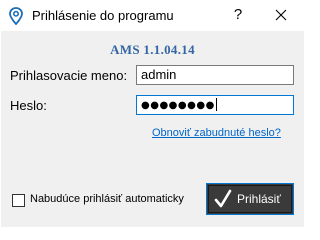 This screenshot has height=240, width=320. Describe the element at coordinates (215, 75) in the screenshot. I see `username-field: admin` at that location.